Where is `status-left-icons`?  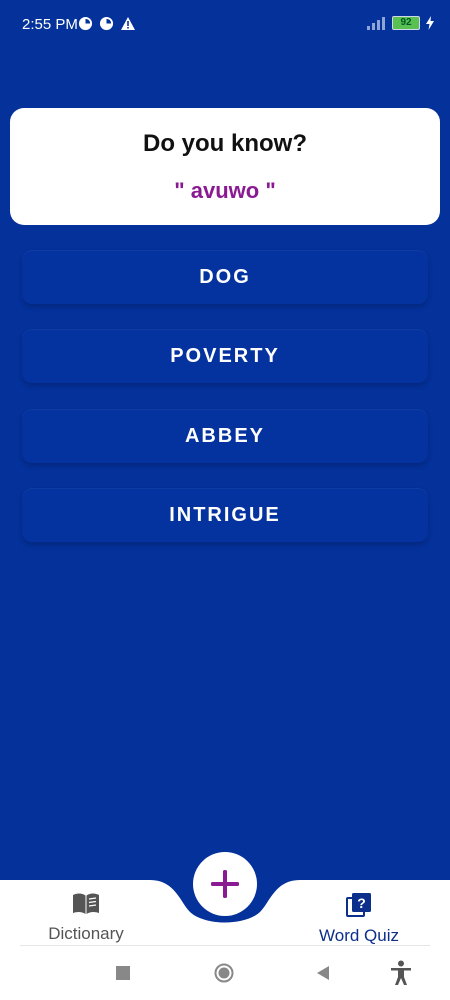 status-left-icons is located at coordinates (107, 23).